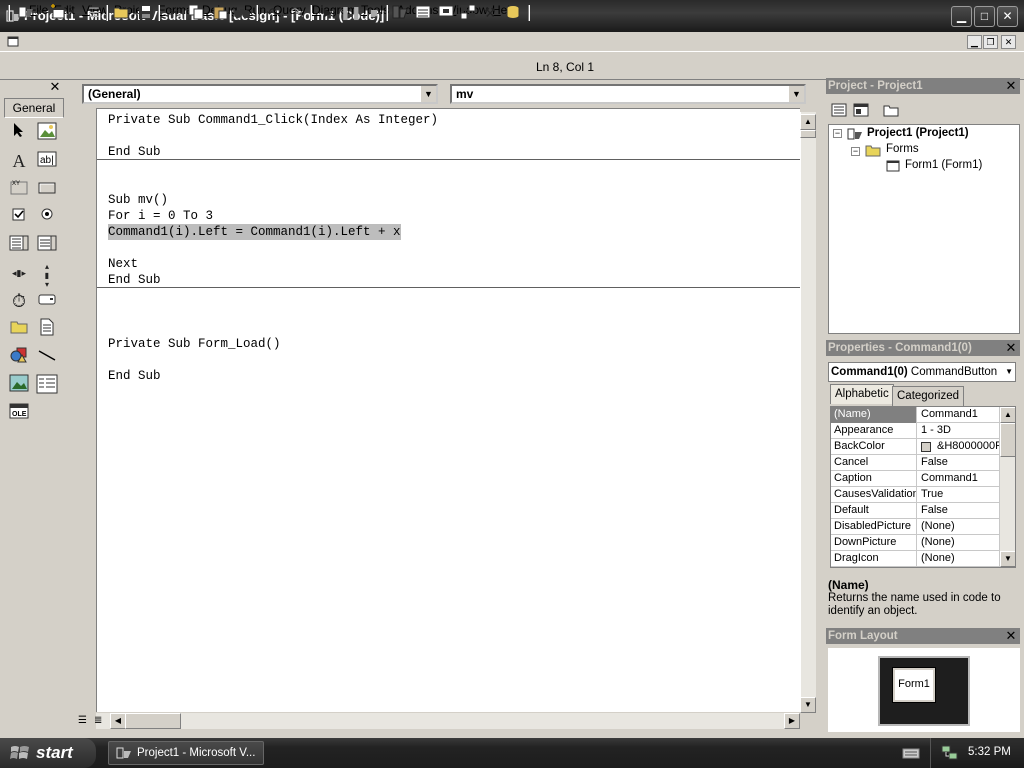  Describe the element at coordinates (1008, 42) in the screenshot. I see `mdi-close-button: ✕` at that location.